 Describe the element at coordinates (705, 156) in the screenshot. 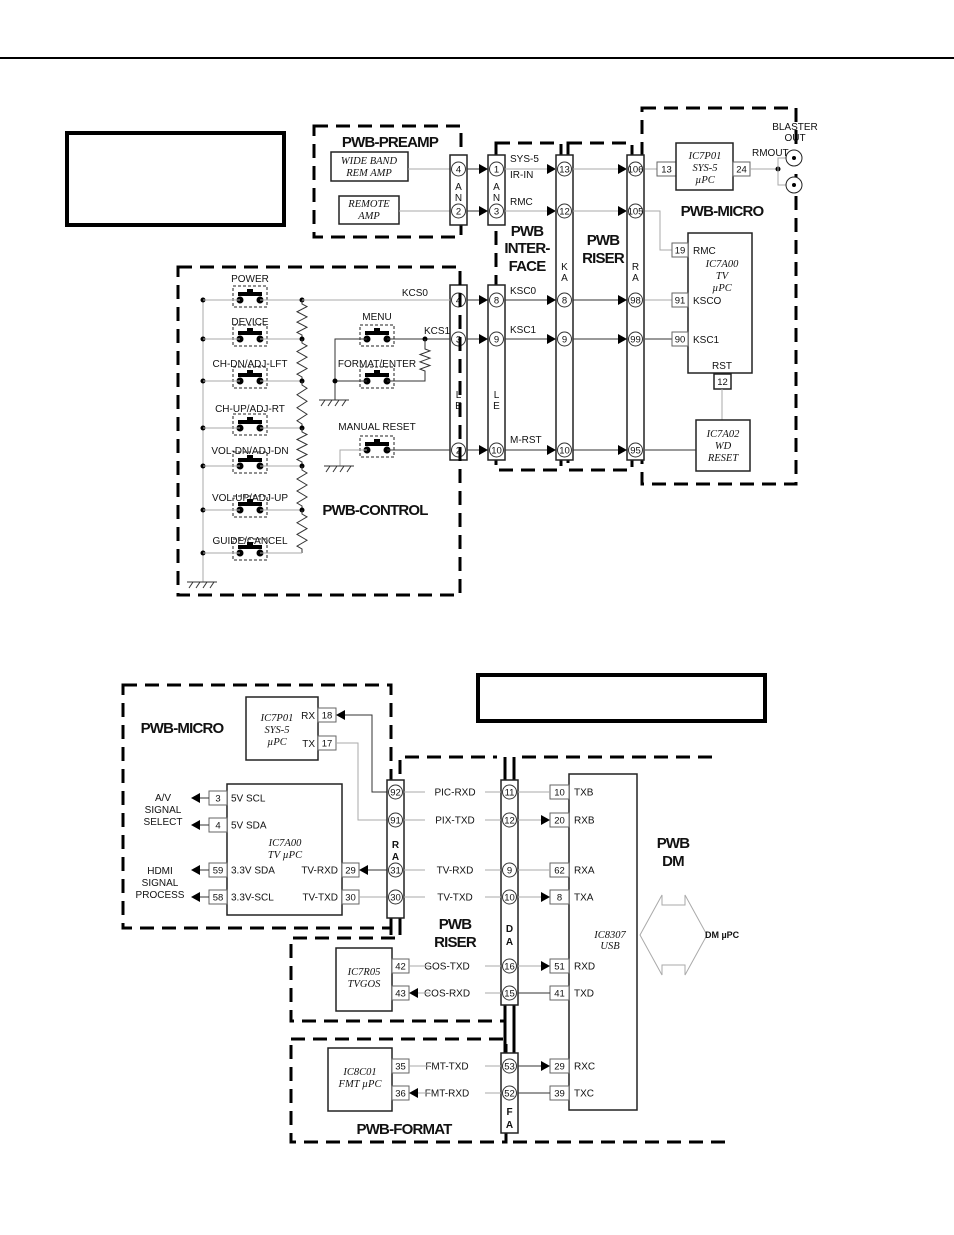

I see `label: IC7P01` at that location.